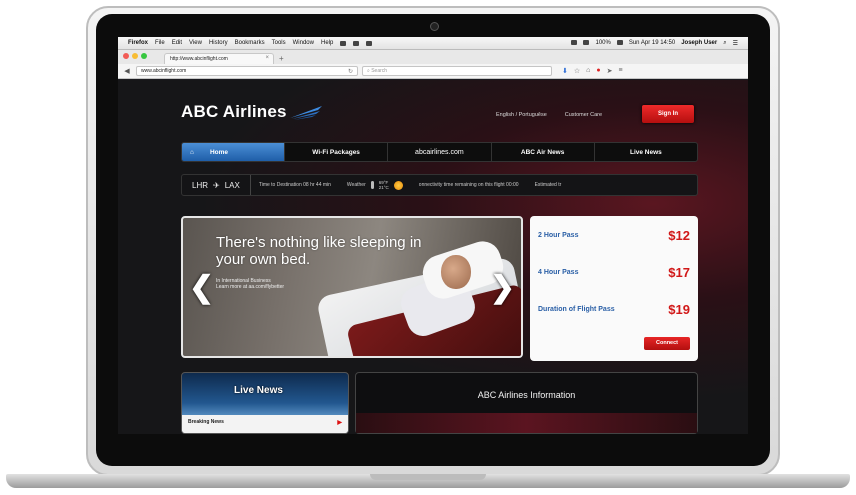 This screenshot has height=495, width=856. I want to click on camera-icon, so click(434, 26).